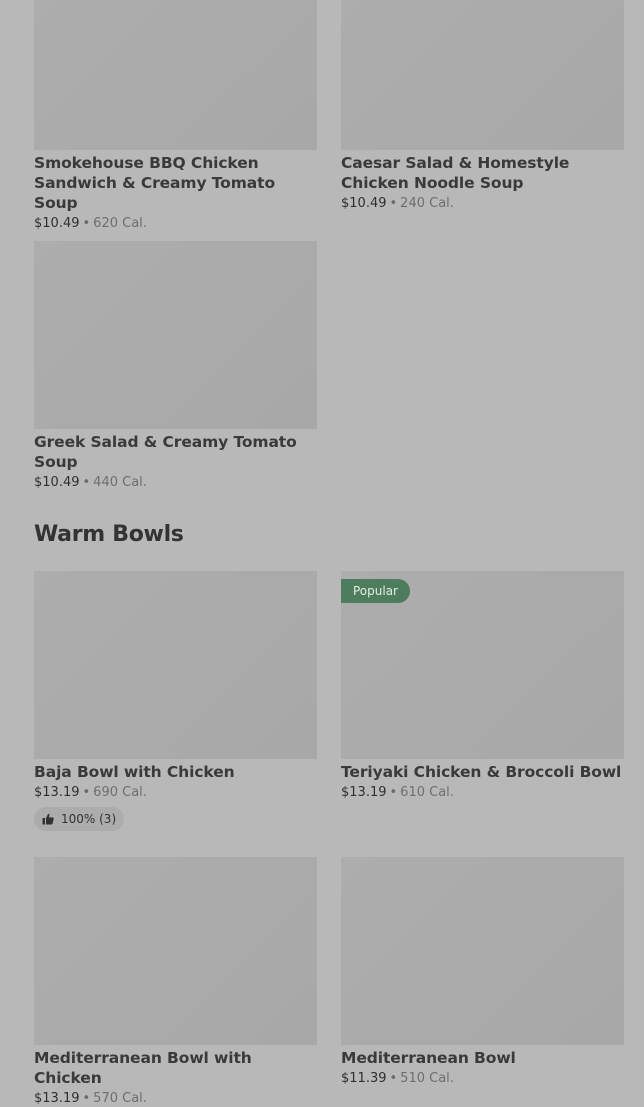 The height and width of the screenshot is (1107, 644). I want to click on section-heading: Warm Bowls, so click(109, 534).